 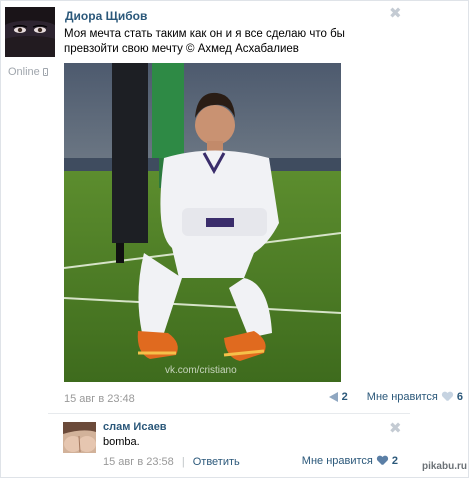 What do you see at coordinates (395, 13) in the screenshot?
I see `delete-post-icon: ✖` at bounding box center [395, 13].